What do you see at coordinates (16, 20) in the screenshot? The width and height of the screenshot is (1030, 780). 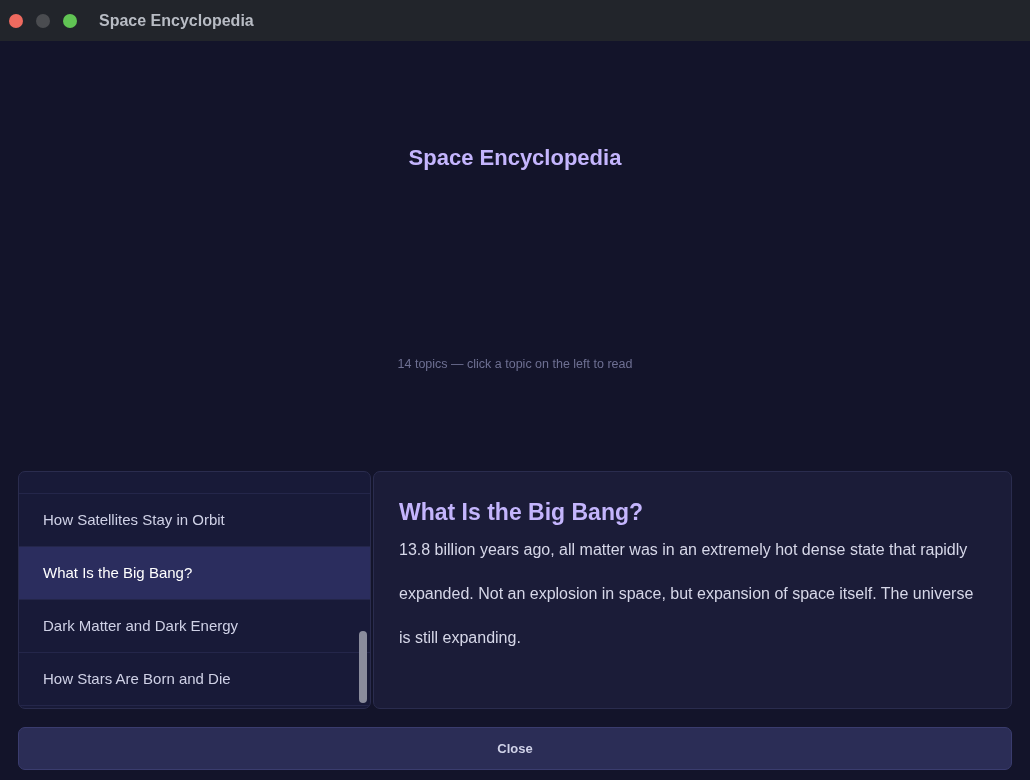 I see `close-window-icon` at bounding box center [16, 20].